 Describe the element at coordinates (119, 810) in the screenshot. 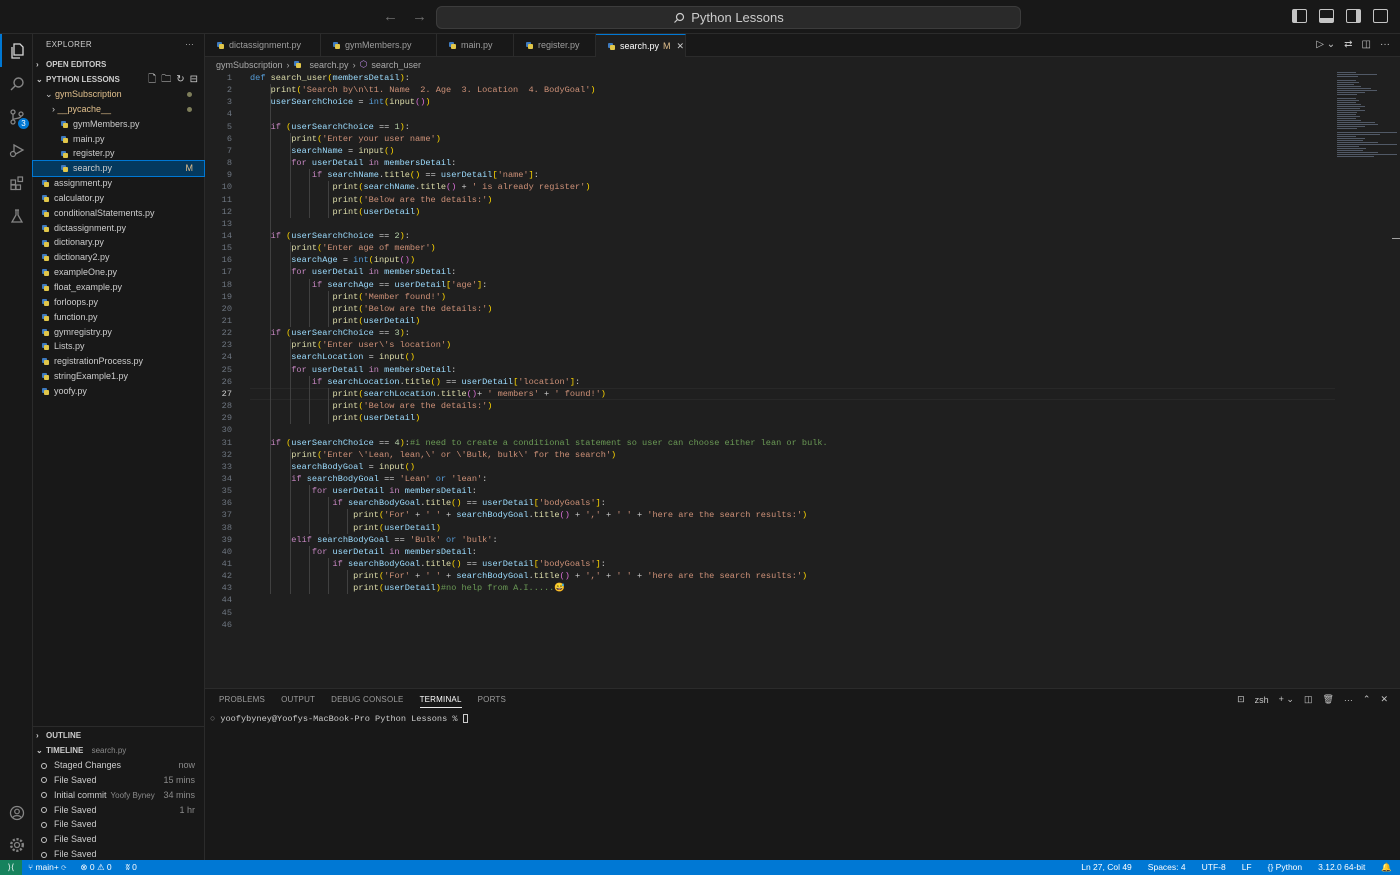

I see `timeline-item: File Saved 1 hr` at that location.